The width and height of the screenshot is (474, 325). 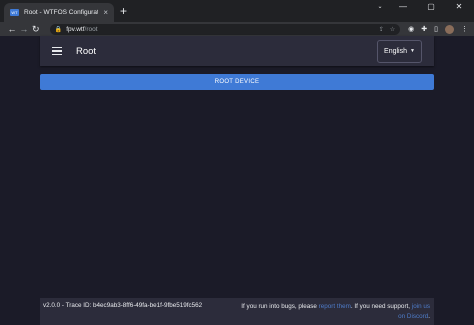 What do you see at coordinates (459, 6) in the screenshot?
I see `close-window-icon: ✕` at bounding box center [459, 6].